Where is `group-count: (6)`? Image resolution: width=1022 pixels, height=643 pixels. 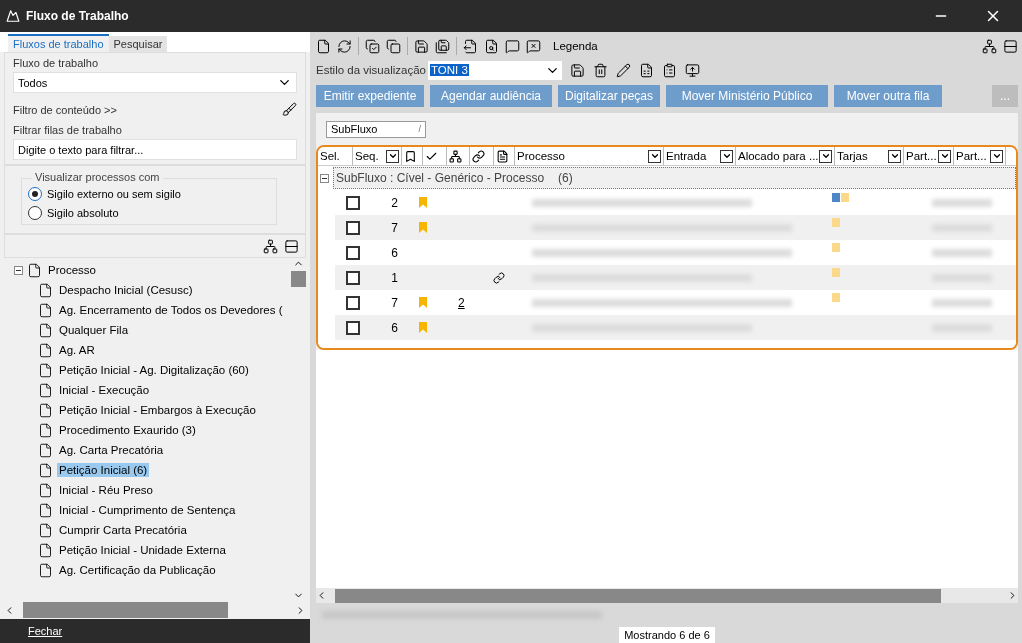 group-count: (6) is located at coordinates (565, 178).